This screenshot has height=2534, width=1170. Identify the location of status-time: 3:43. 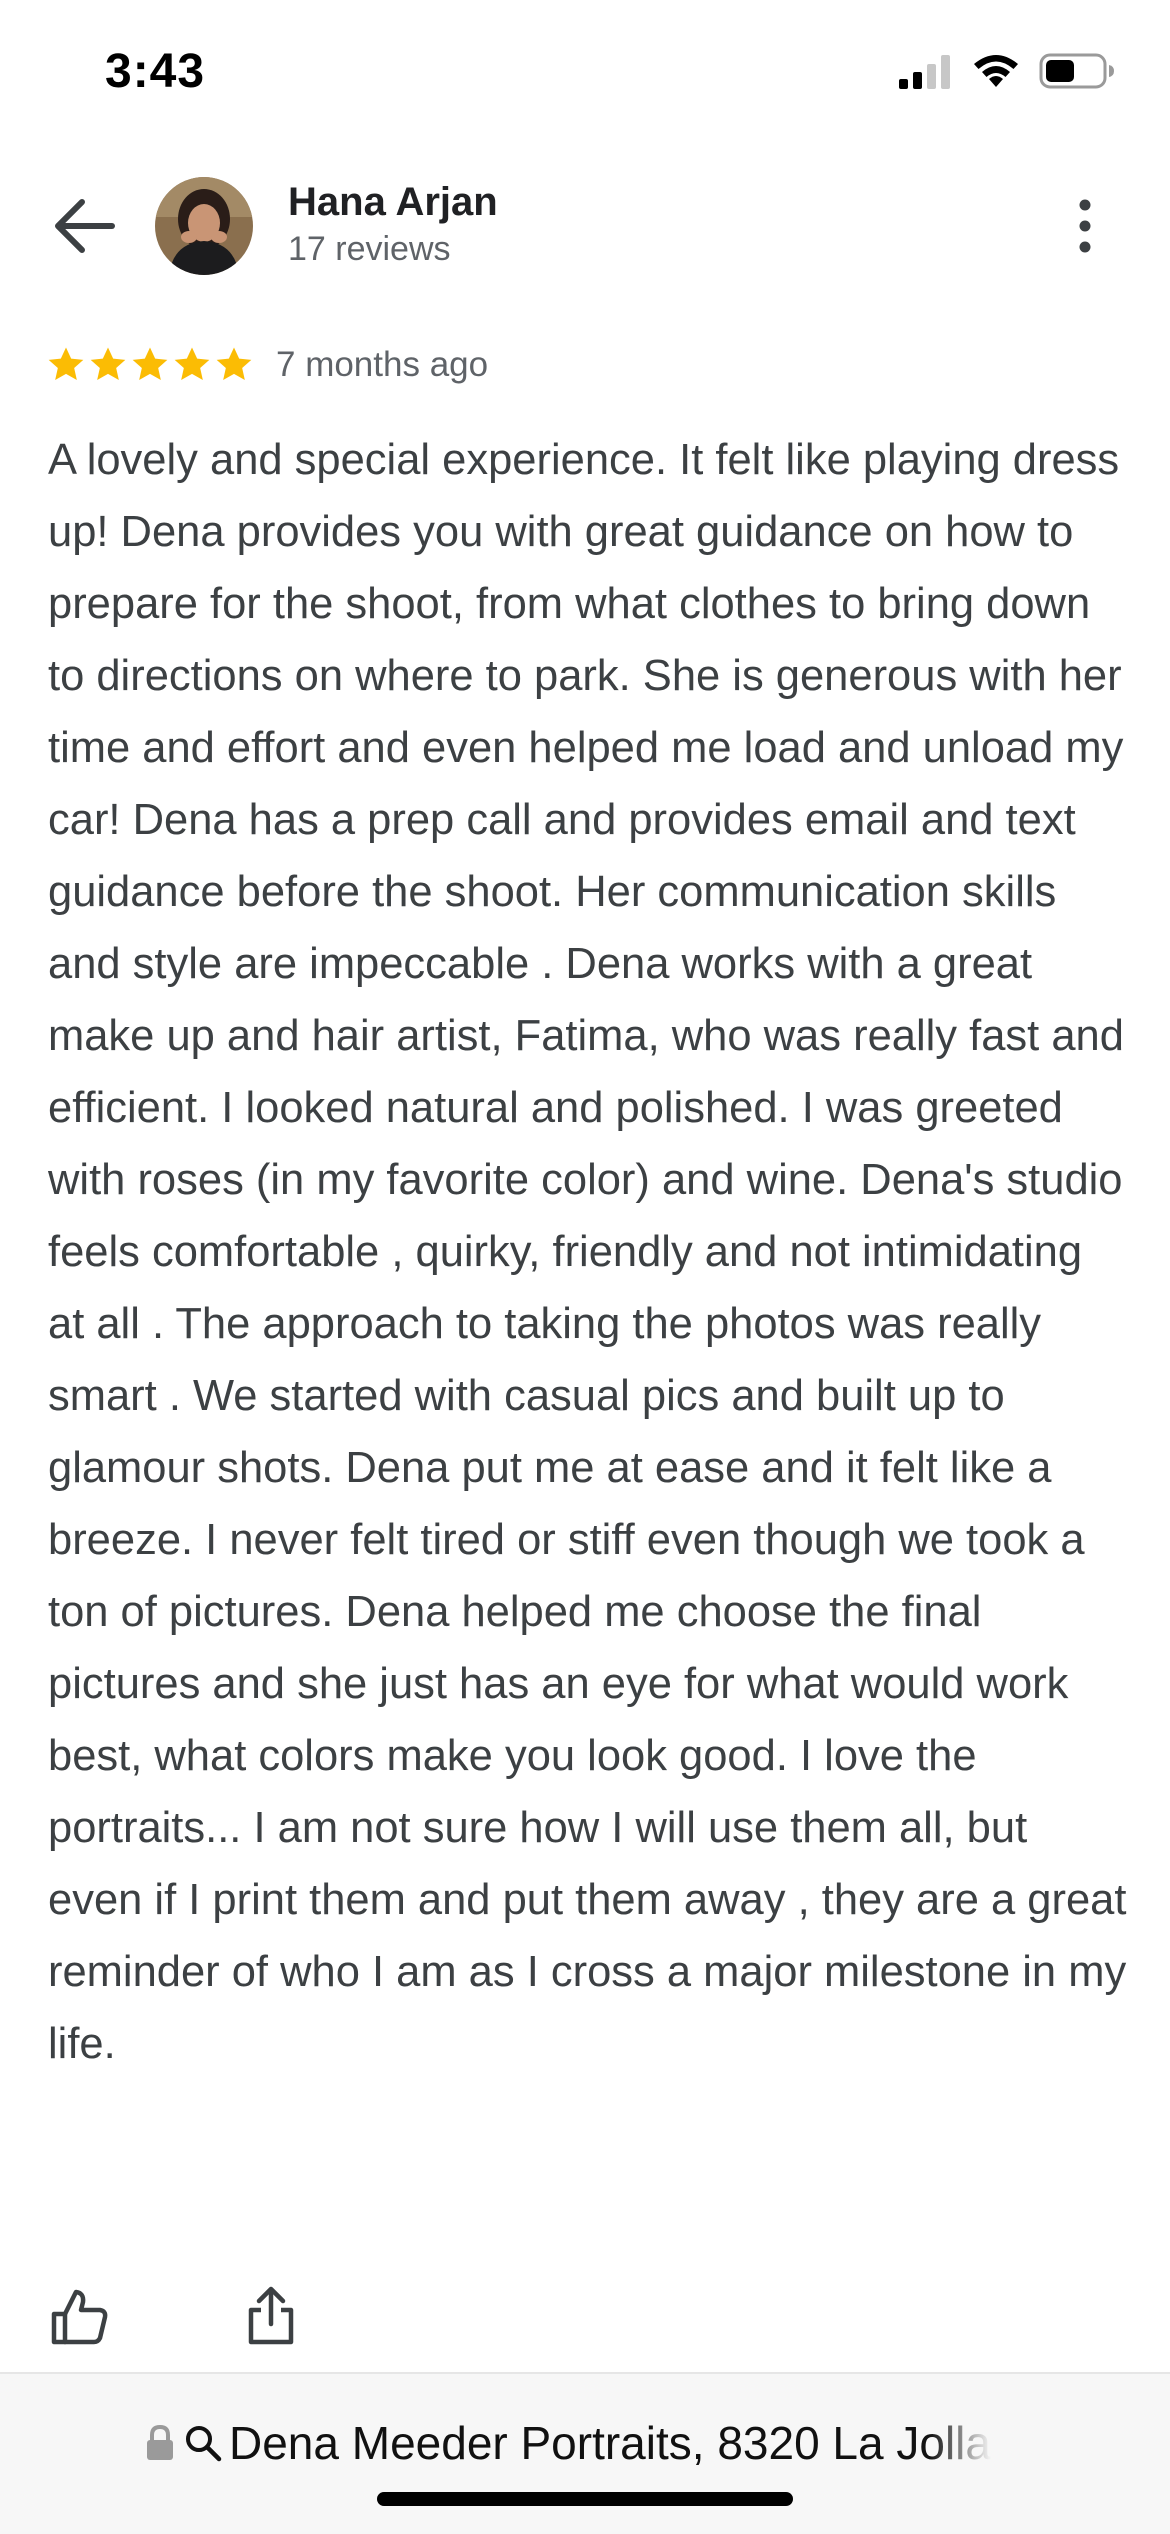
(155, 71).